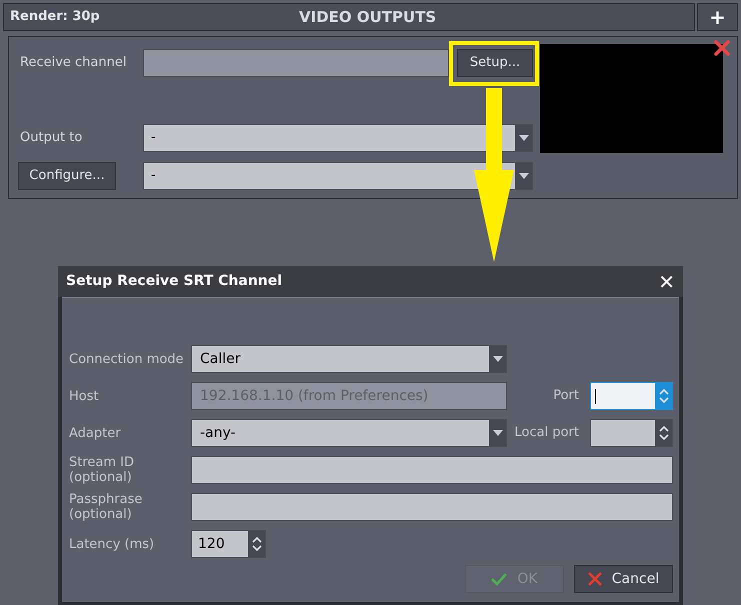 The image size is (741, 605). Describe the element at coordinates (623, 579) in the screenshot. I see `cancel-button: Cancel` at that location.